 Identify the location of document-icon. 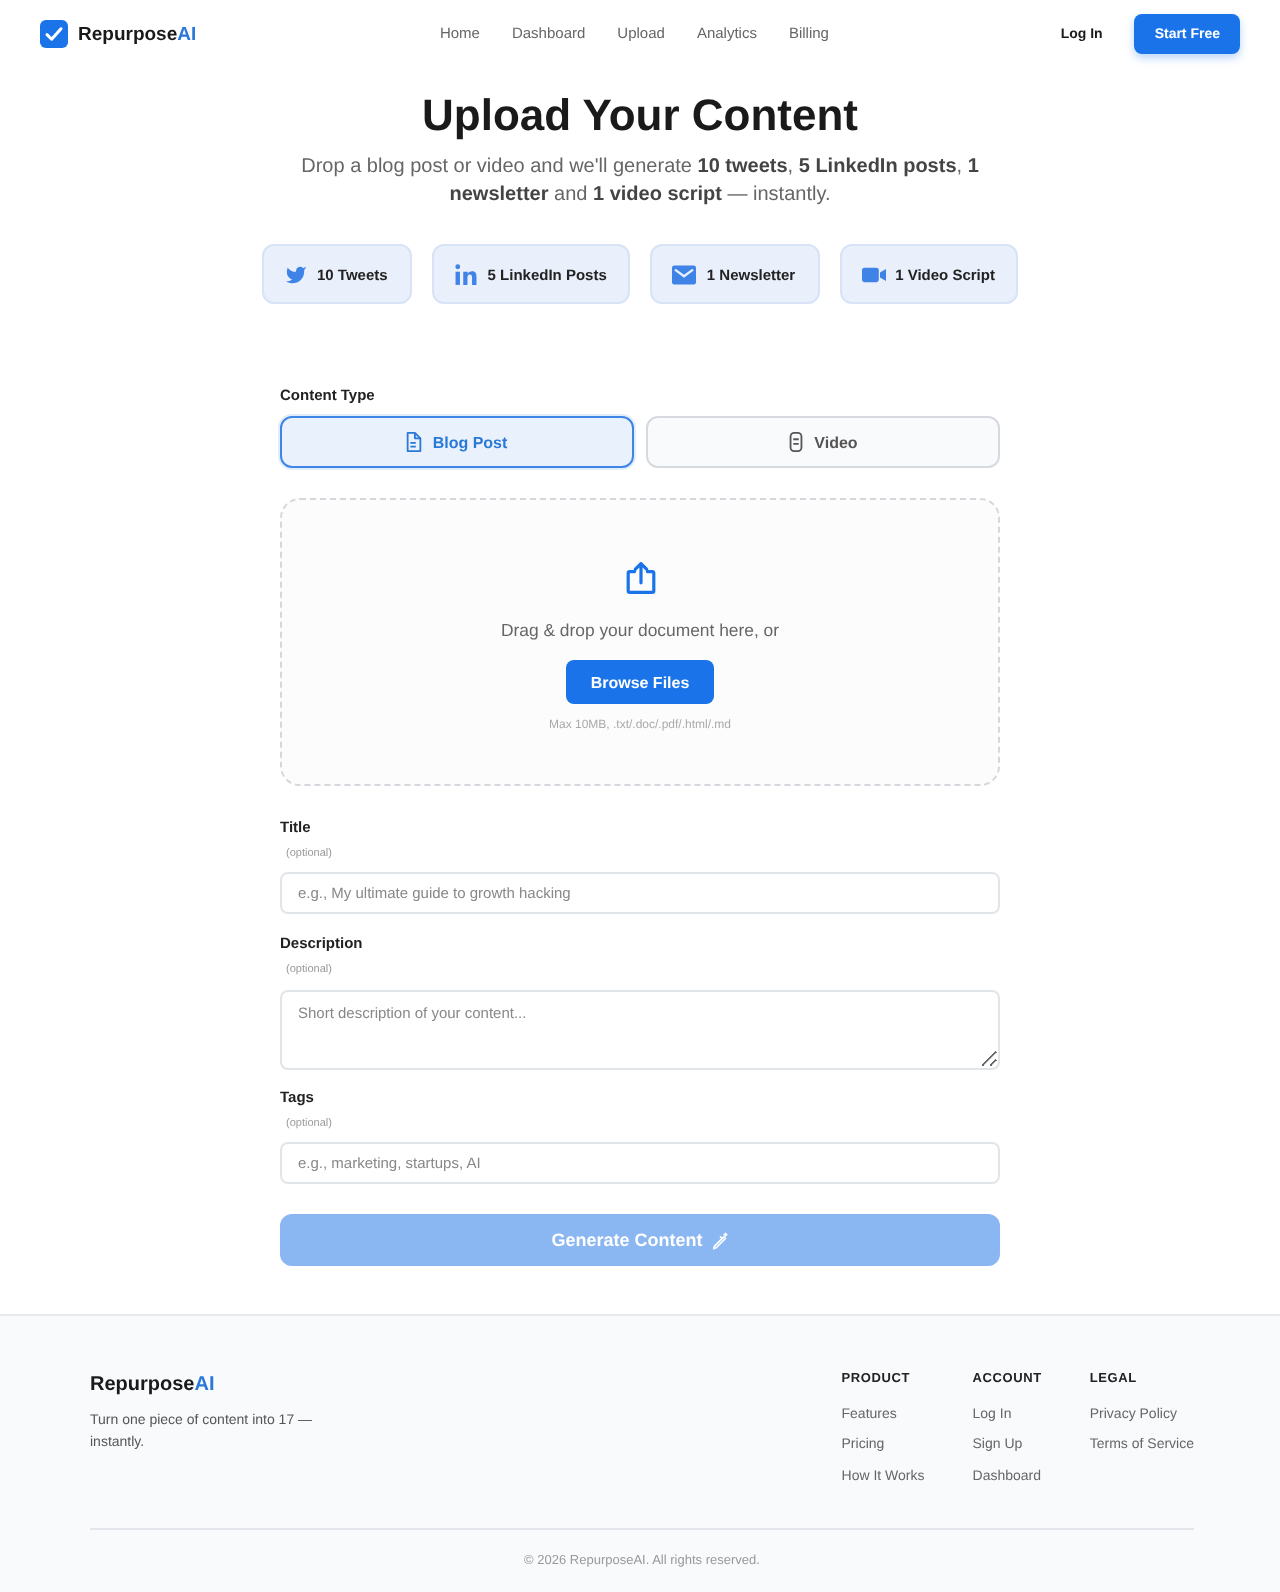
(414, 442).